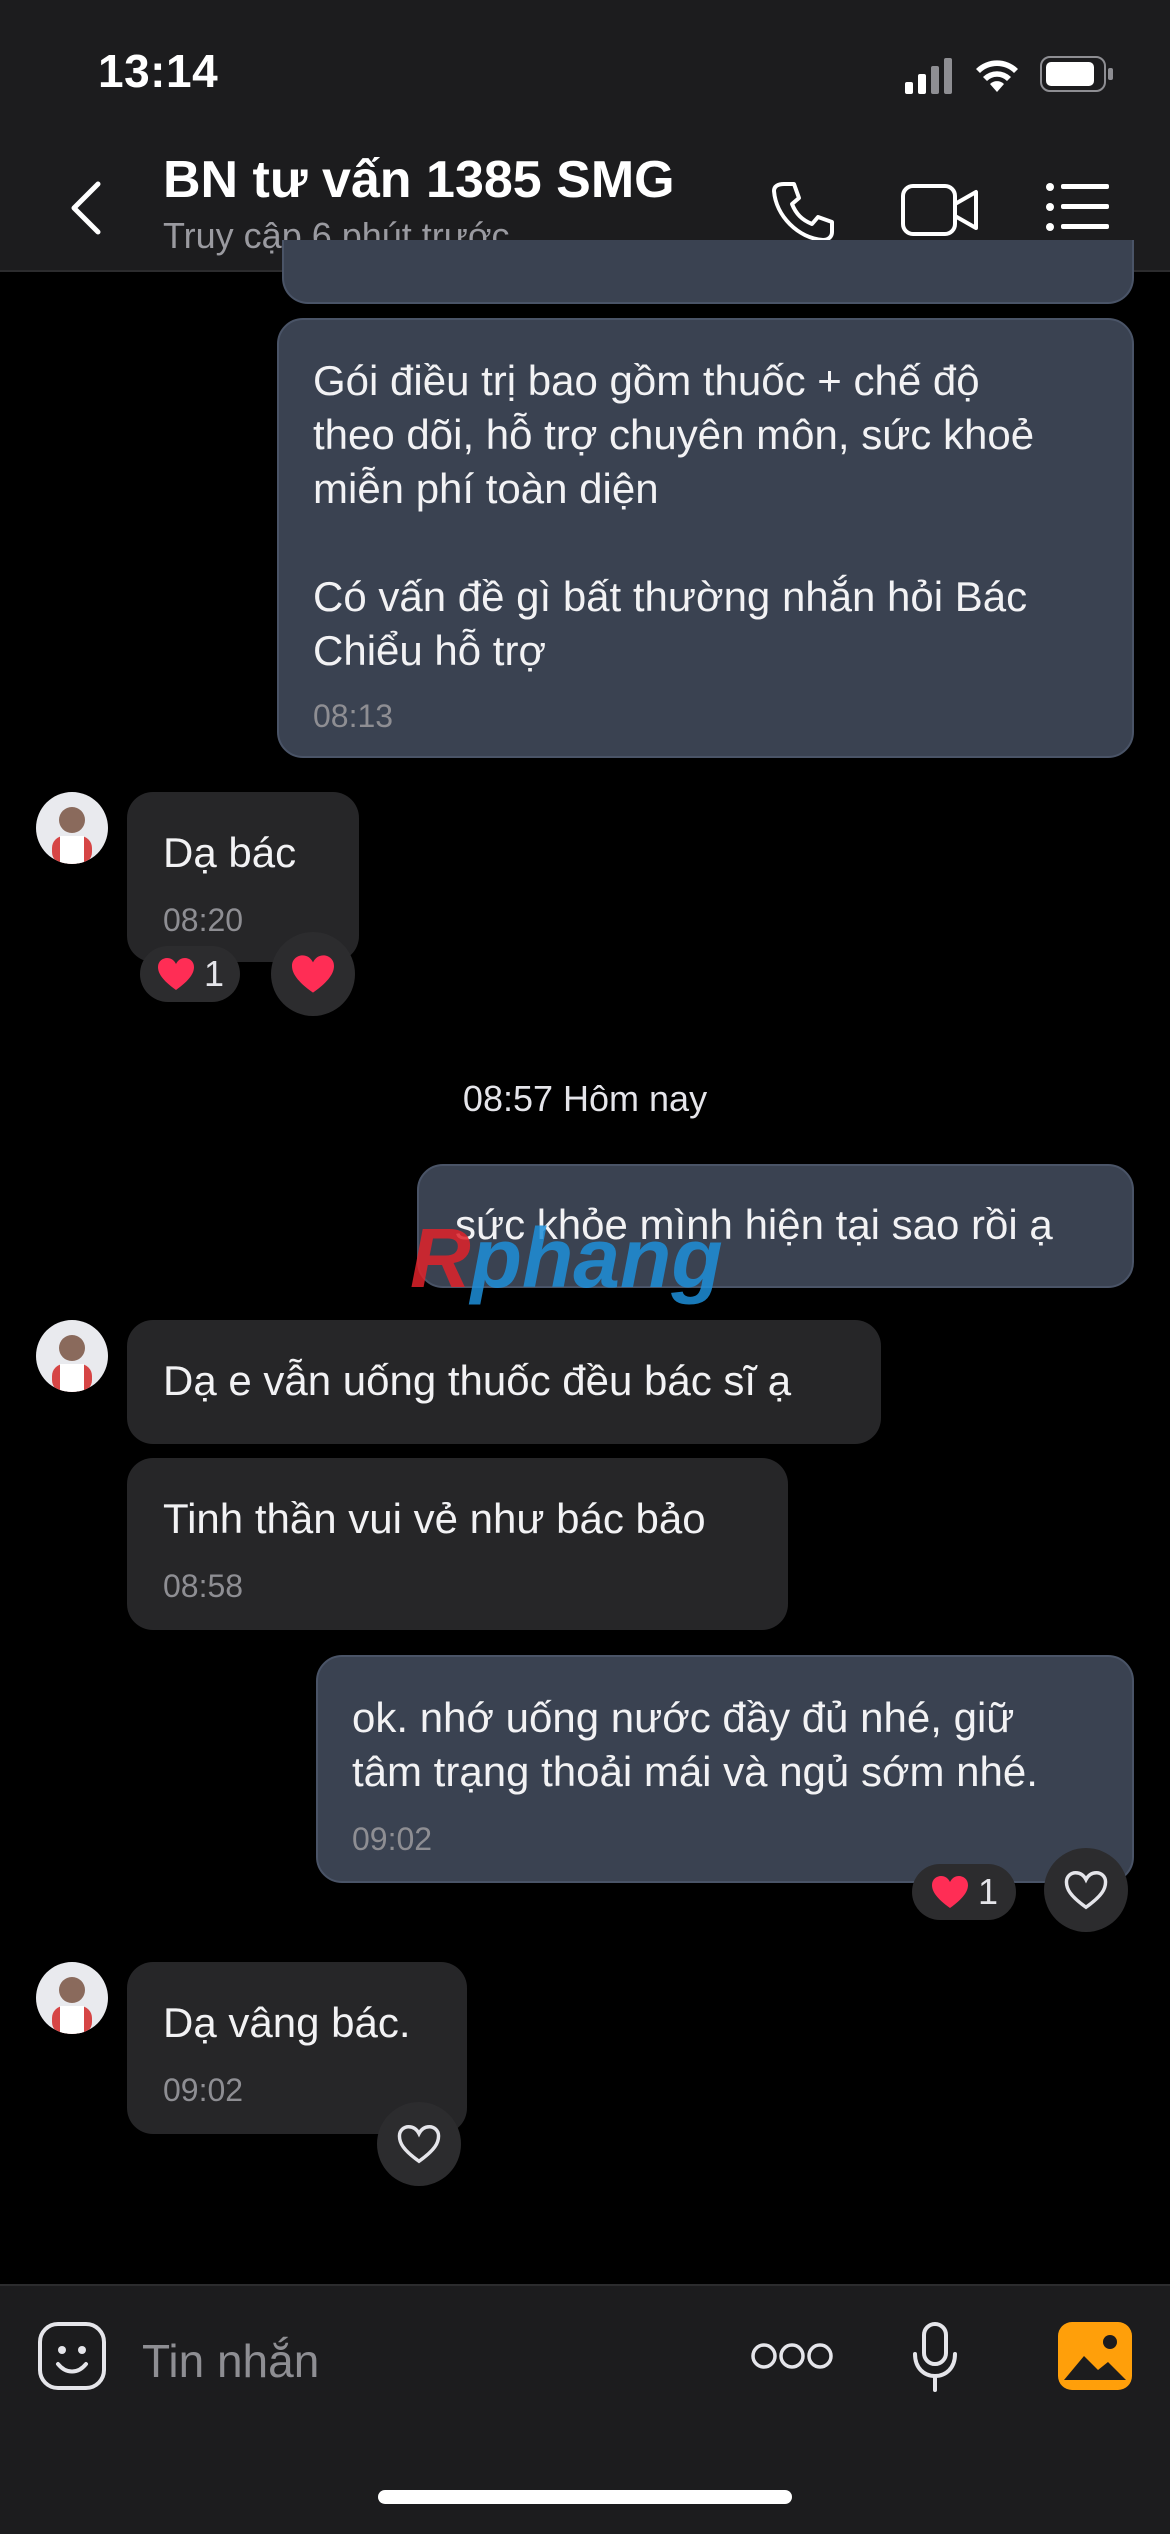  I want to click on message-bubble-partial, so click(708, 272).